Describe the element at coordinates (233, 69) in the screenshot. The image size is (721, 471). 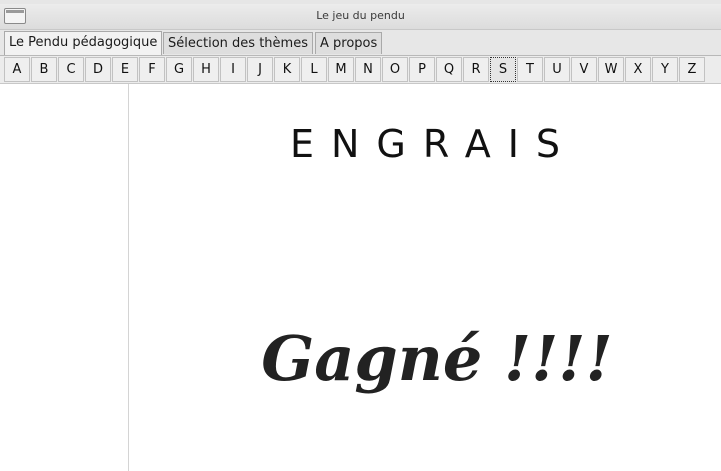
I see `letter-button-i: I` at that location.